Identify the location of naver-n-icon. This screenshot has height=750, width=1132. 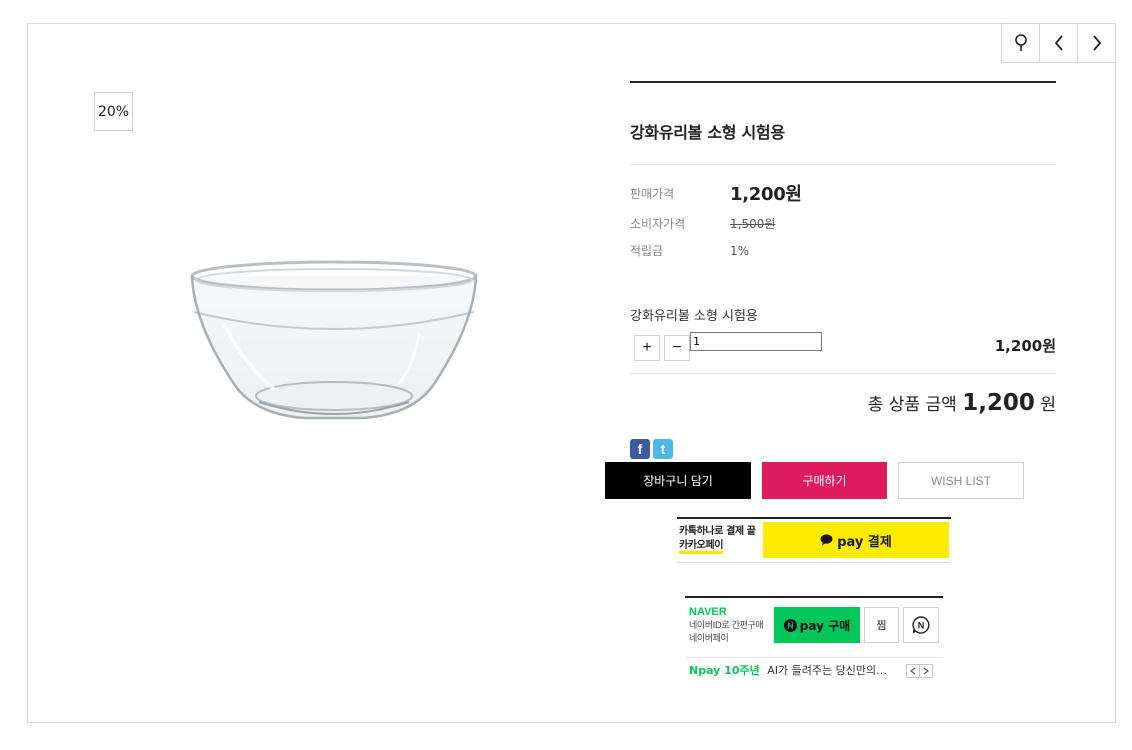
(790, 625).